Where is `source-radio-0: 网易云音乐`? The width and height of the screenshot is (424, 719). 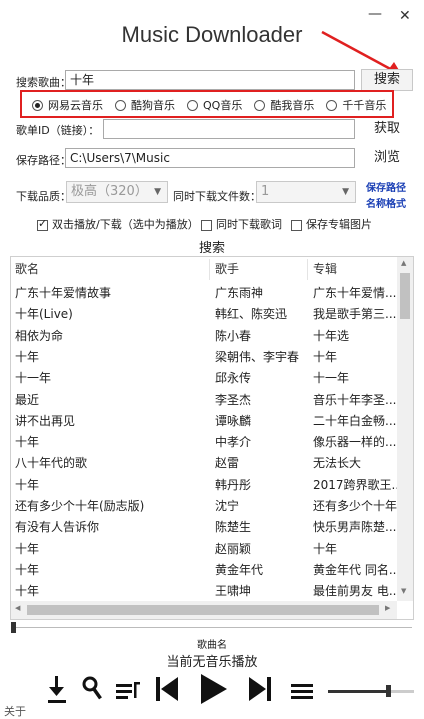
source-radio-0: 网易云音乐 is located at coordinates (67, 105).